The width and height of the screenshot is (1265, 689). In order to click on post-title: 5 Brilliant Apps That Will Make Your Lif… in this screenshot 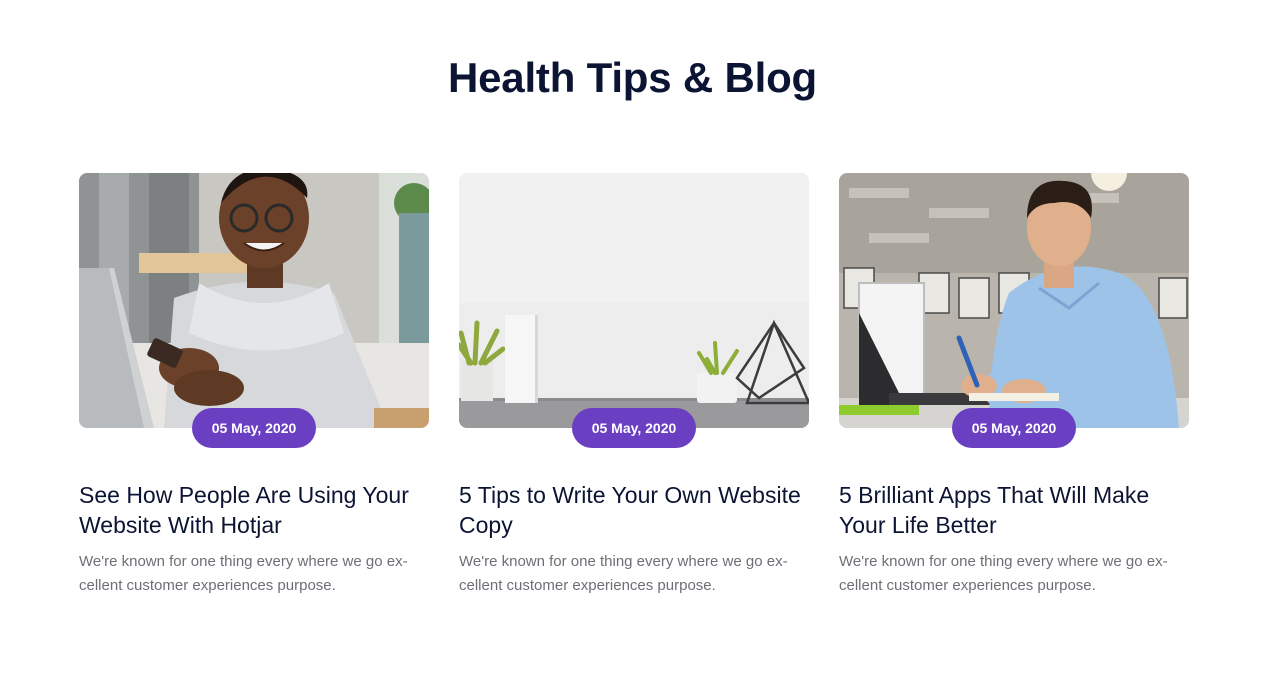, I will do `click(1014, 510)`.